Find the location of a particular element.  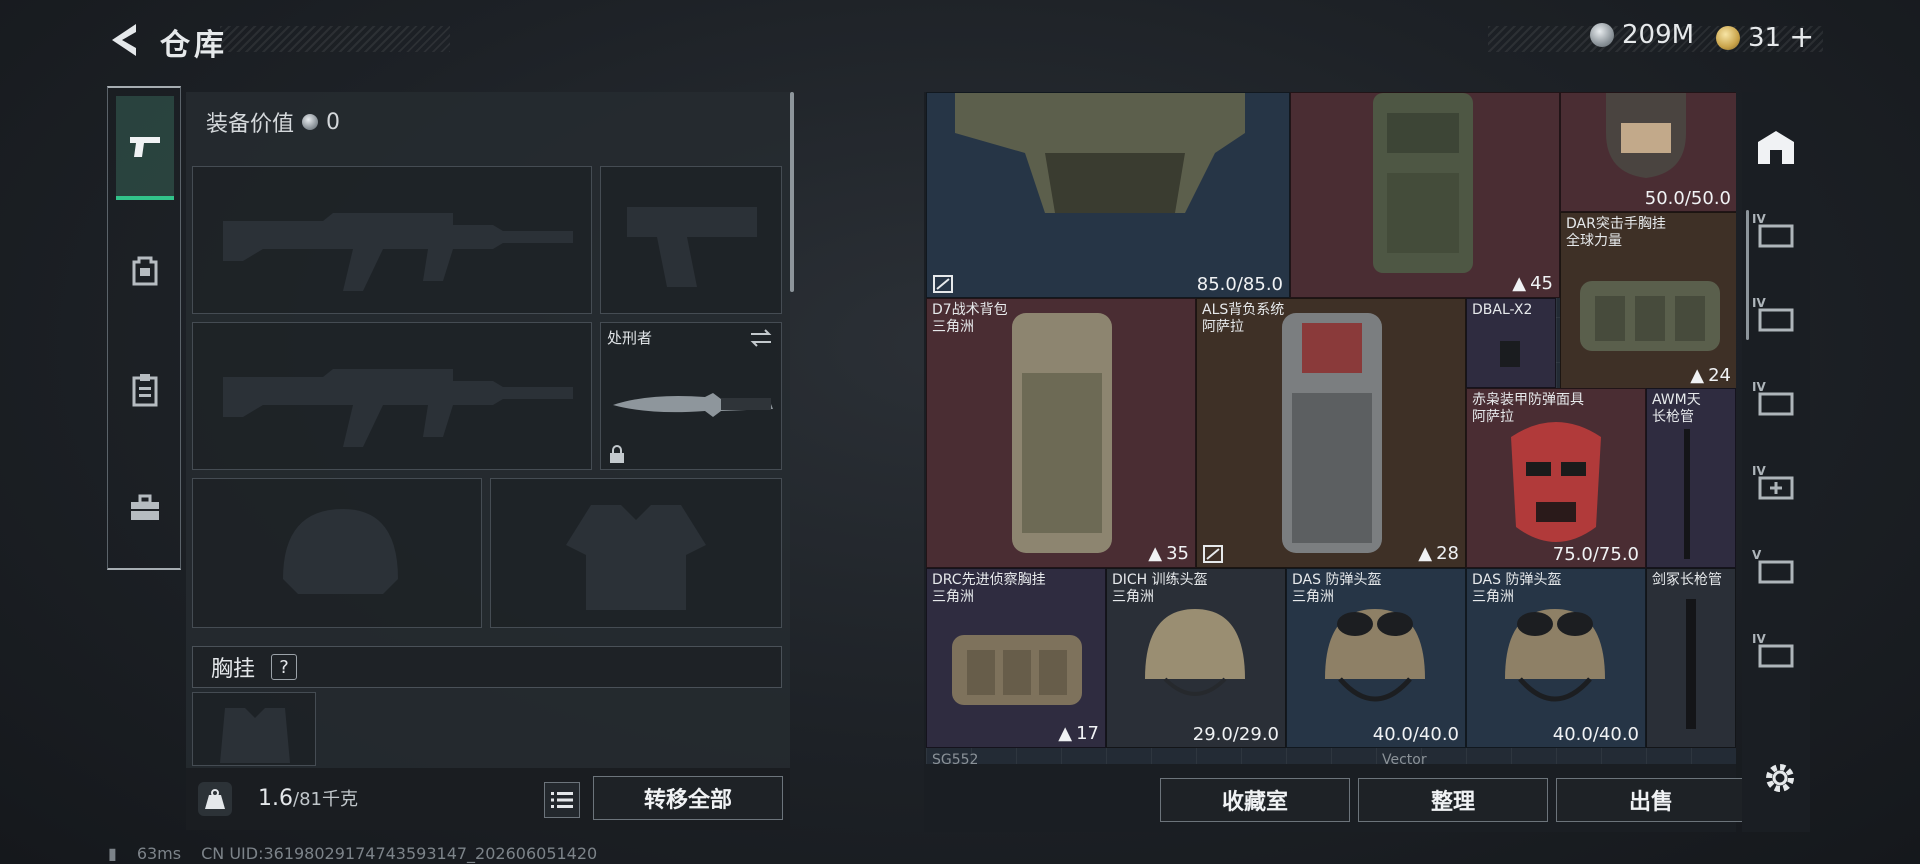

silver-currency: 209M is located at coordinates (1642, 35).